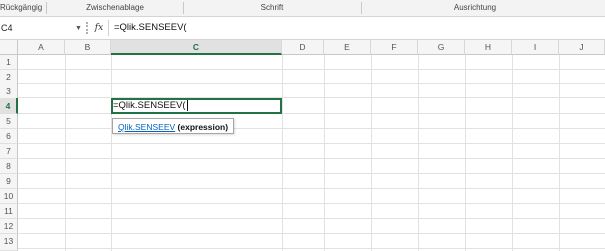 Image resolution: width=605 pixels, height=251 pixels. Describe the element at coordinates (9, 166) in the screenshot. I see `row-header-8: 8` at that location.